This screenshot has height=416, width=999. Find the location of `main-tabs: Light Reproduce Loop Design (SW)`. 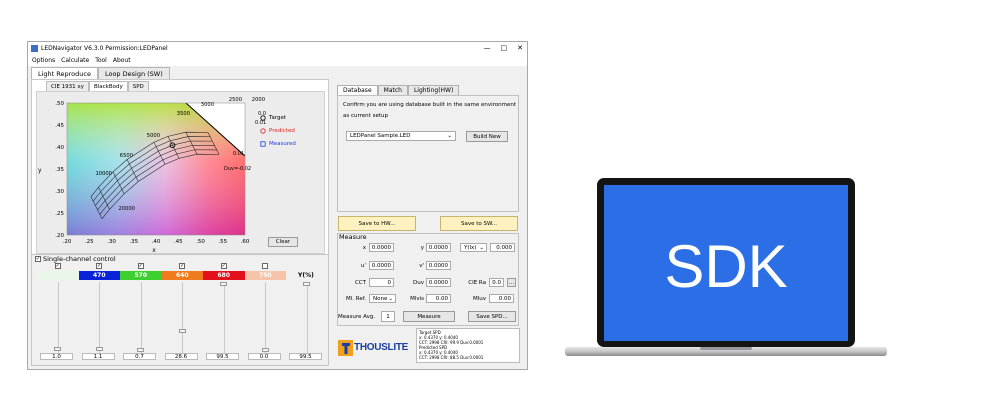

main-tabs: Light Reproduce Loop Design (SW) is located at coordinates (100, 73).